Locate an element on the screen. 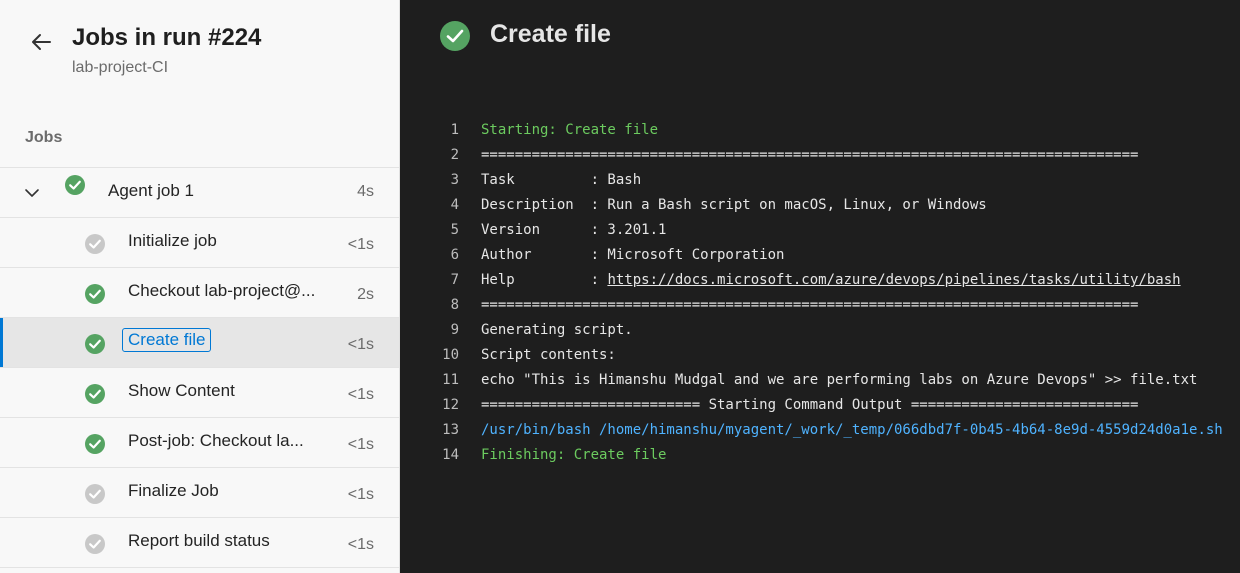  line-number: 10 is located at coordinates (450, 355).